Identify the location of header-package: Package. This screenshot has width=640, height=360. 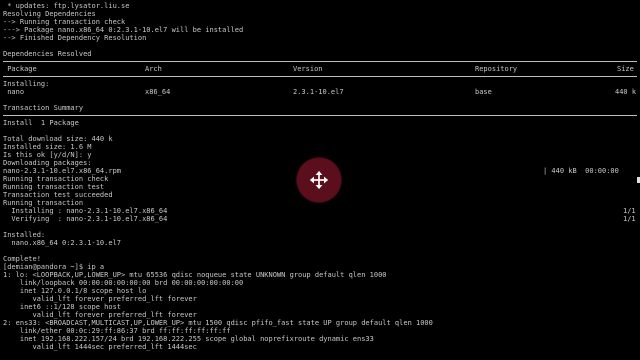
(20, 69).